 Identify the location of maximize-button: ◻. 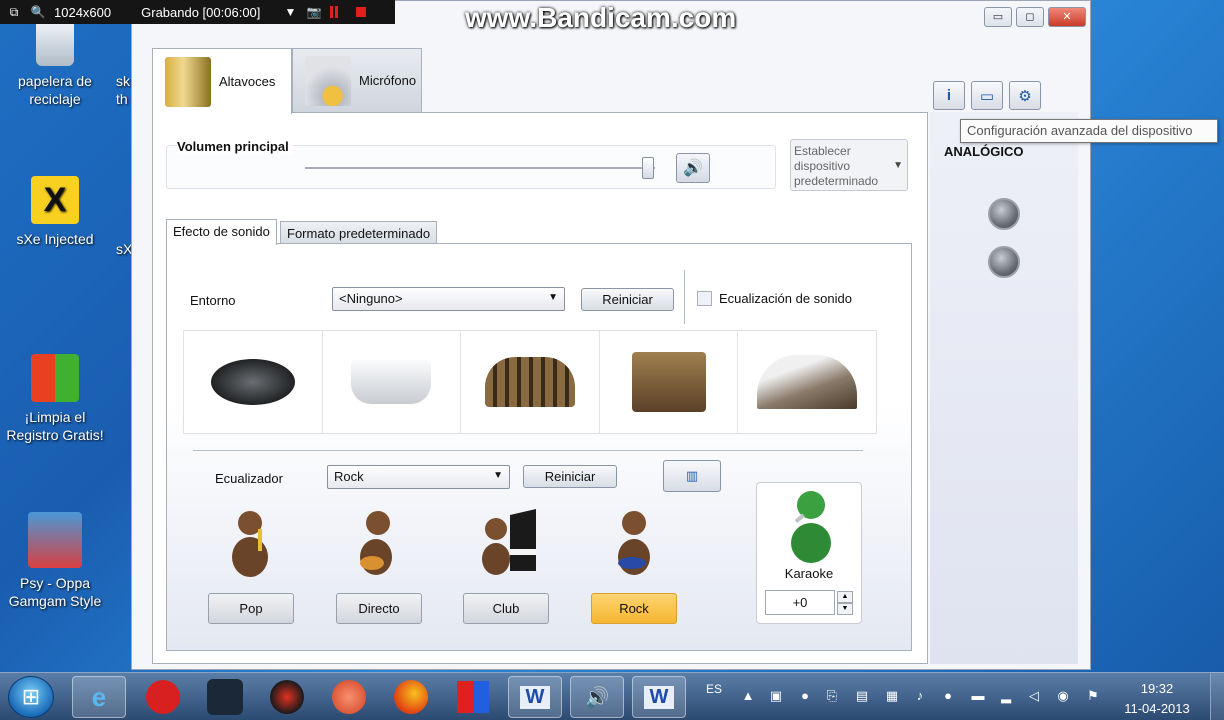
(1030, 17).